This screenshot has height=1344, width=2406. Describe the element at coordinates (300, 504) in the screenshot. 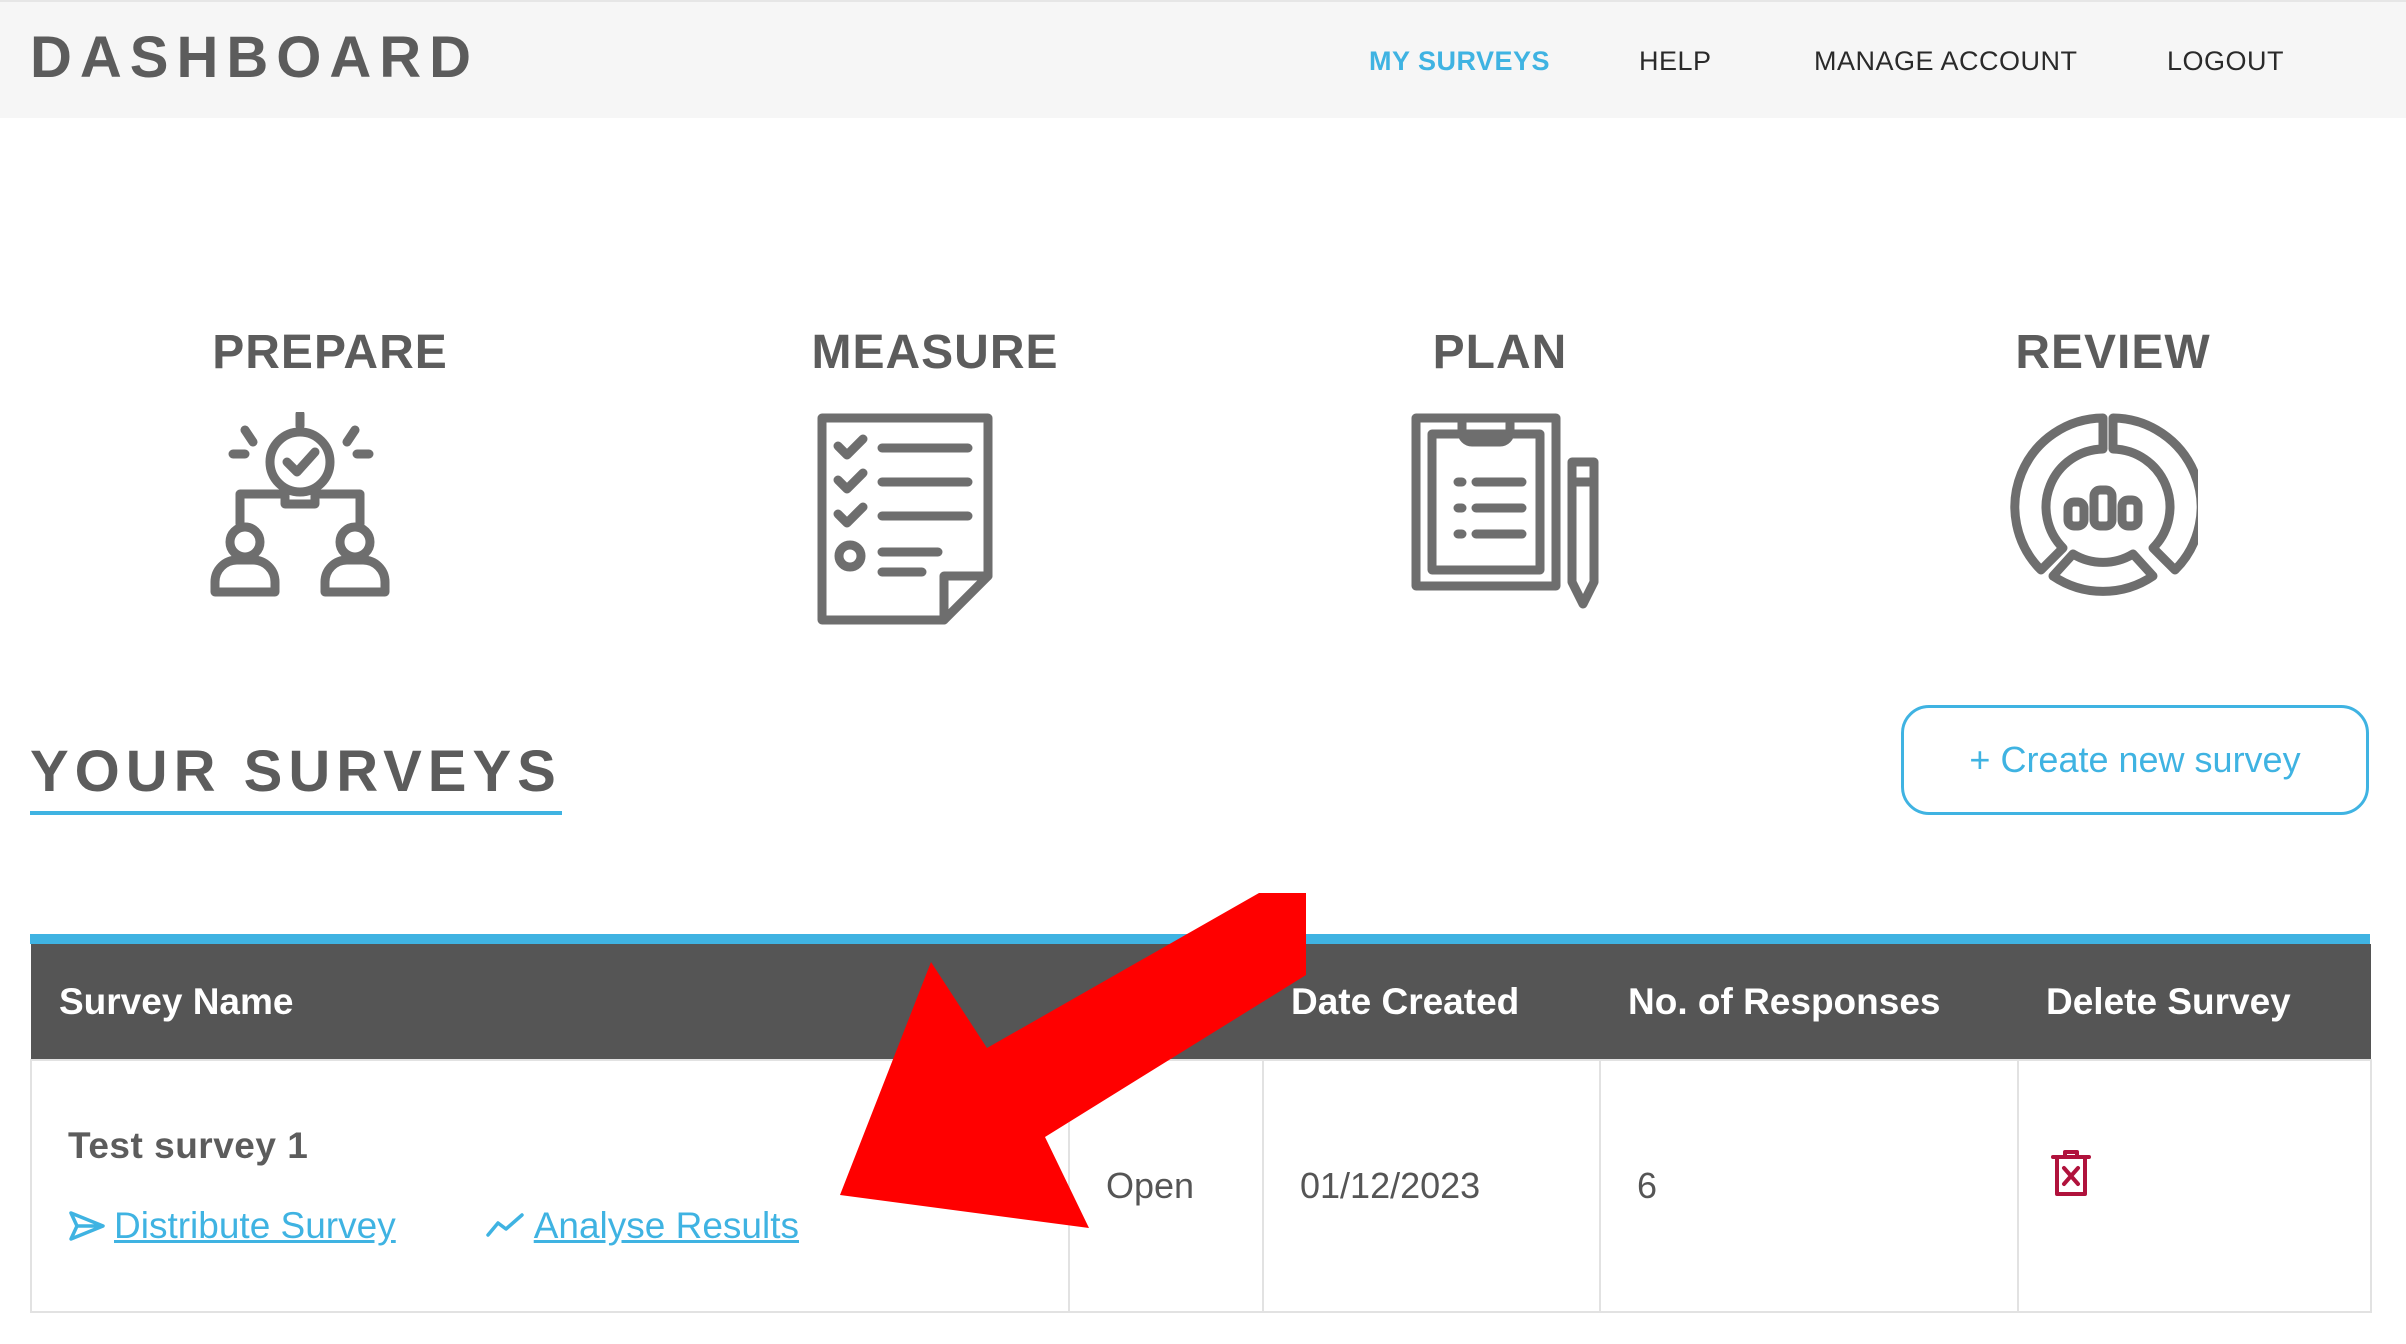

I see `people-idea-icon` at that location.